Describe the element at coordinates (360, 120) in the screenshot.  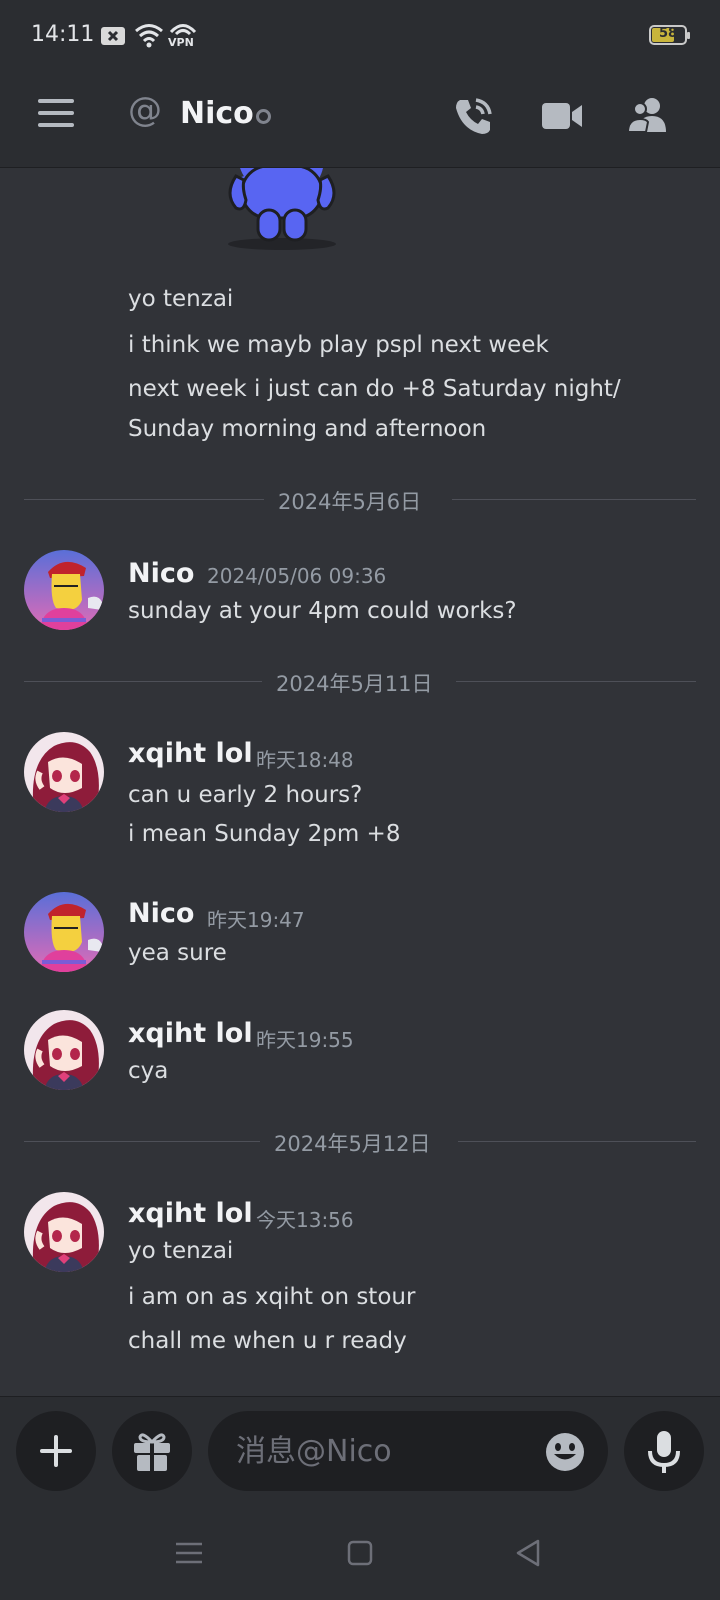
I see `channel-header: @ Nico` at that location.